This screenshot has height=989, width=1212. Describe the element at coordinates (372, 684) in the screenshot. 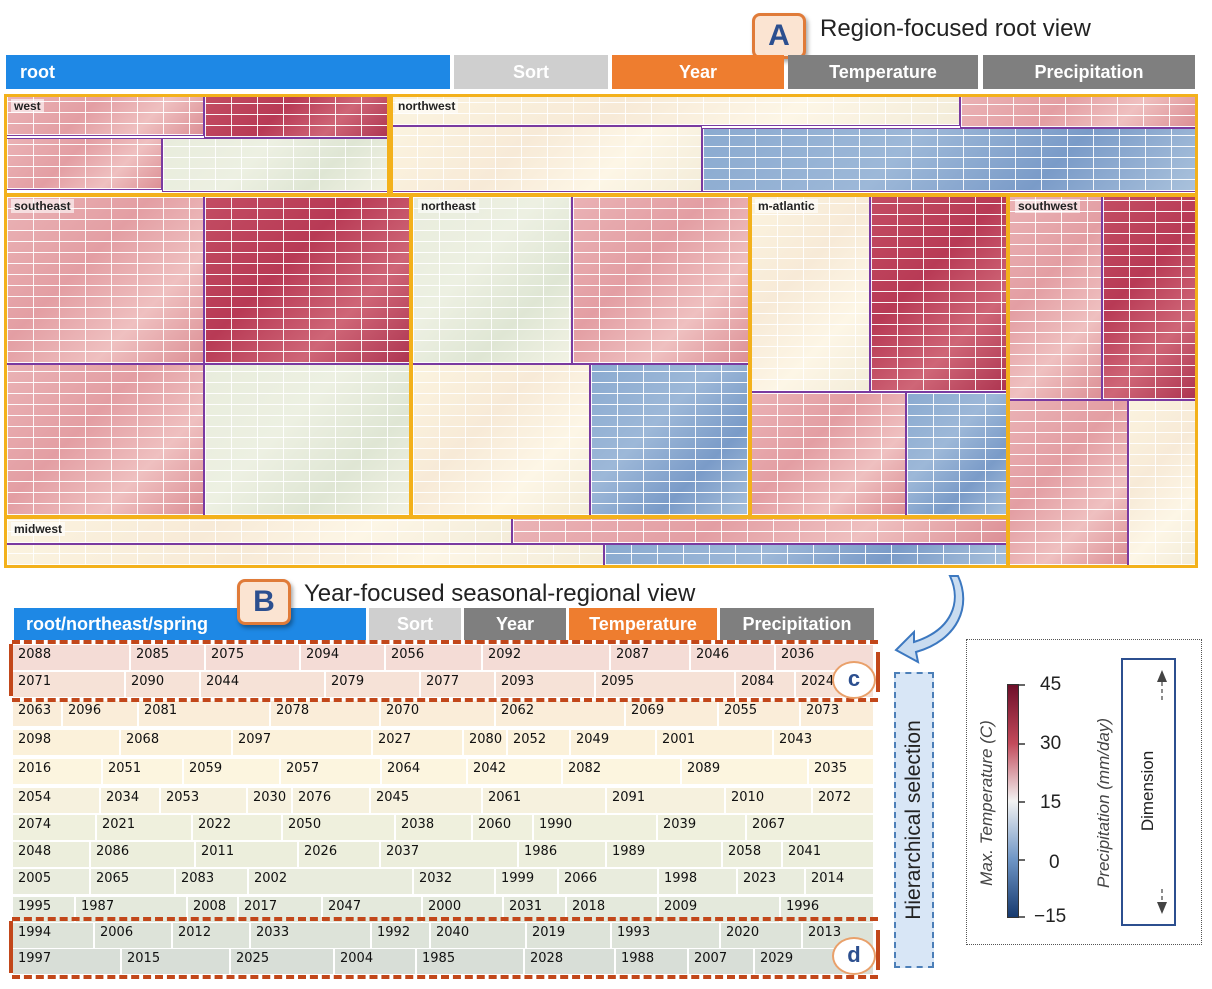

I see `year-cell: 2079` at that location.